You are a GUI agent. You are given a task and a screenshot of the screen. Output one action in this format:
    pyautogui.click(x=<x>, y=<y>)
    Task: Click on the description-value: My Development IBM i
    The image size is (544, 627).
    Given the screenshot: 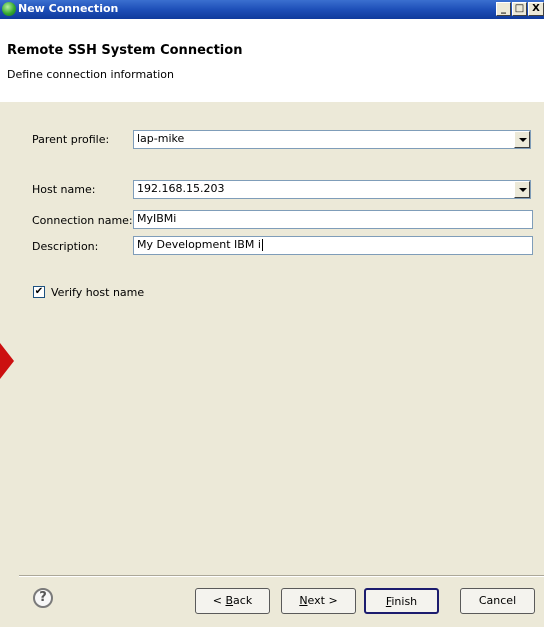 What is the action you would take?
    pyautogui.click(x=199, y=244)
    